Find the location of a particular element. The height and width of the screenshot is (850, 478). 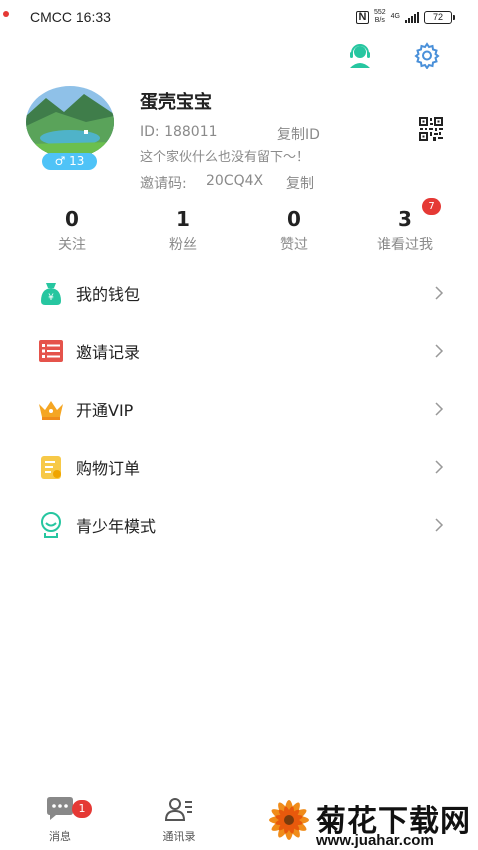

menu-item-wallet: ¥ 我的钱包 is located at coordinates (239, 293).